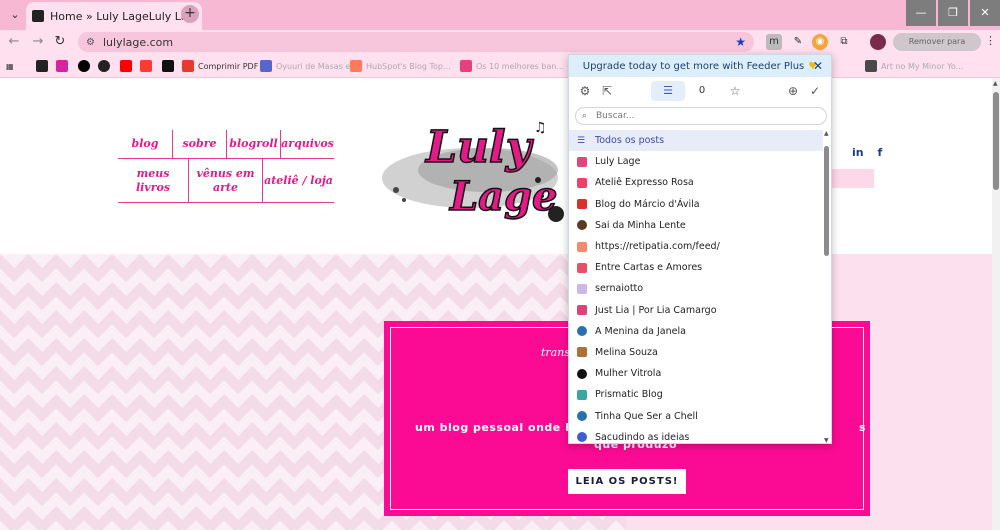 The image size is (1000, 530). What do you see at coordinates (858, 152) in the screenshot?
I see `linkedin-icon: in` at bounding box center [858, 152].